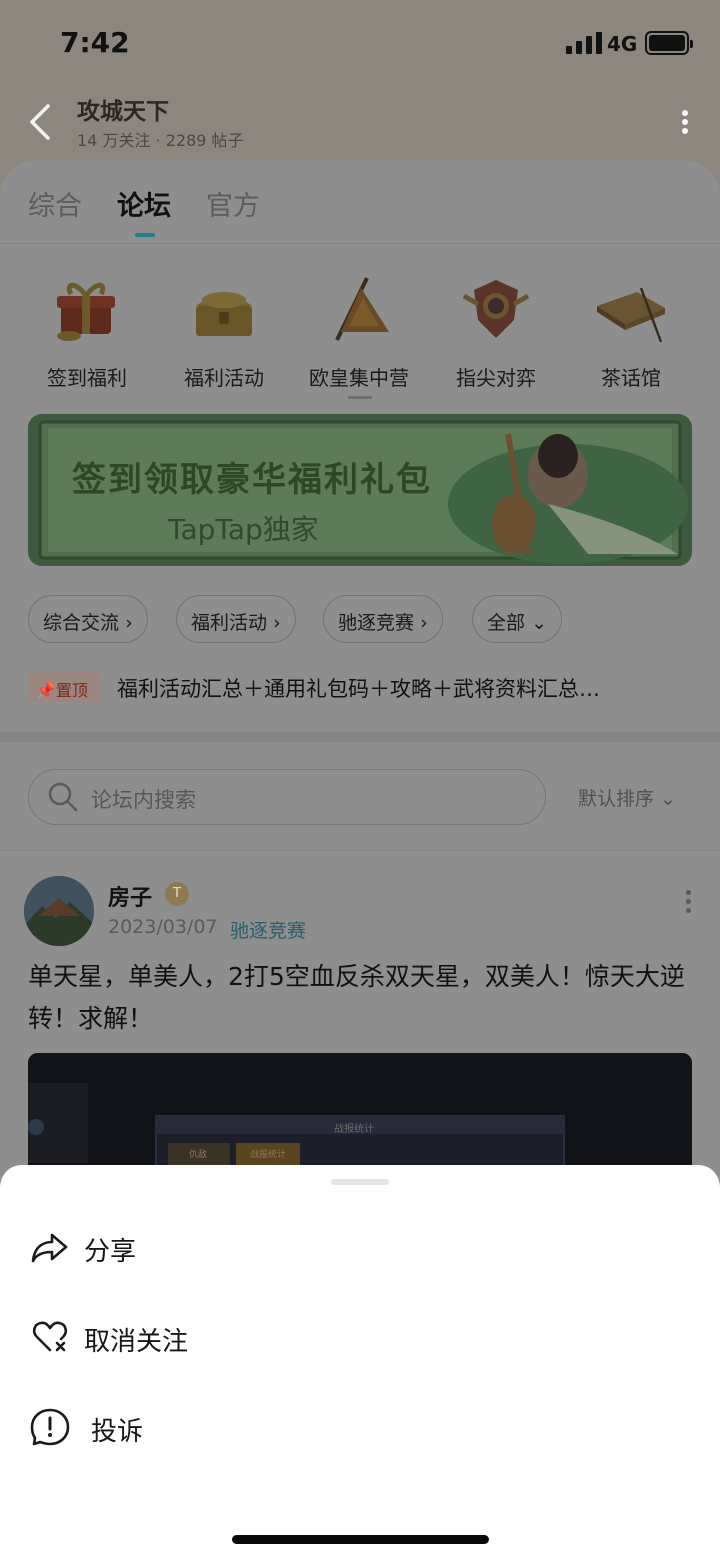 This screenshot has height=1558, width=720. I want to click on back-arrow-icon, so click(42, 122).